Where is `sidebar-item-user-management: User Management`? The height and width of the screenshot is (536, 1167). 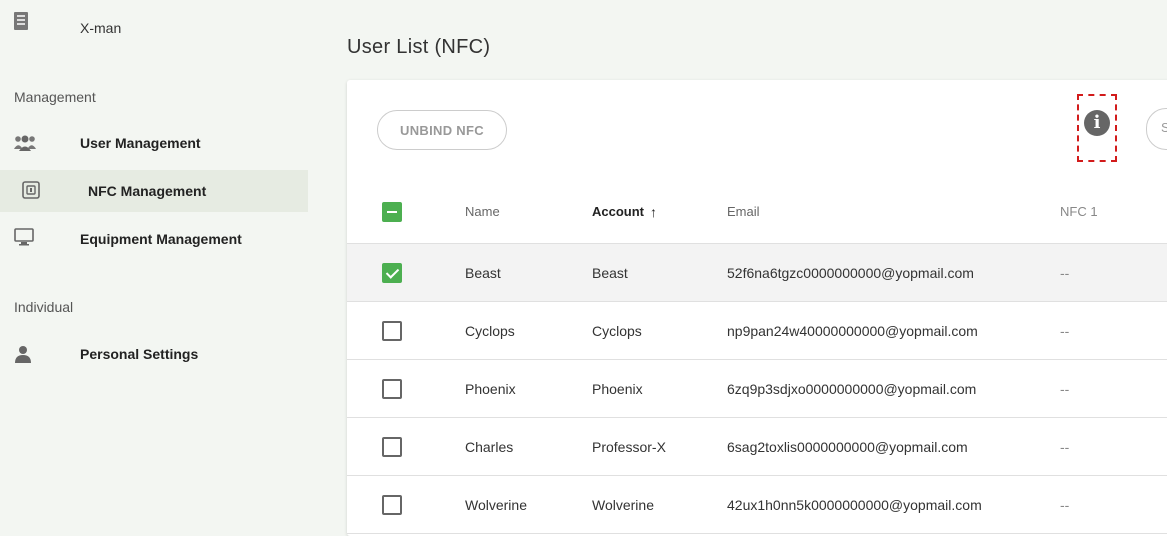
sidebar-item-user-management: User Management is located at coordinates (154, 143).